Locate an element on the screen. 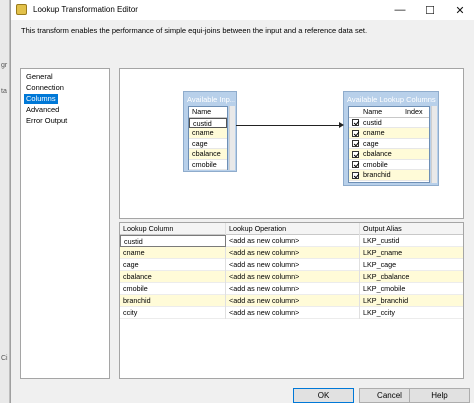 Image resolution: width=474 pixels, height=403 pixels. lookup-column-cell: cage is located at coordinates (173, 265).